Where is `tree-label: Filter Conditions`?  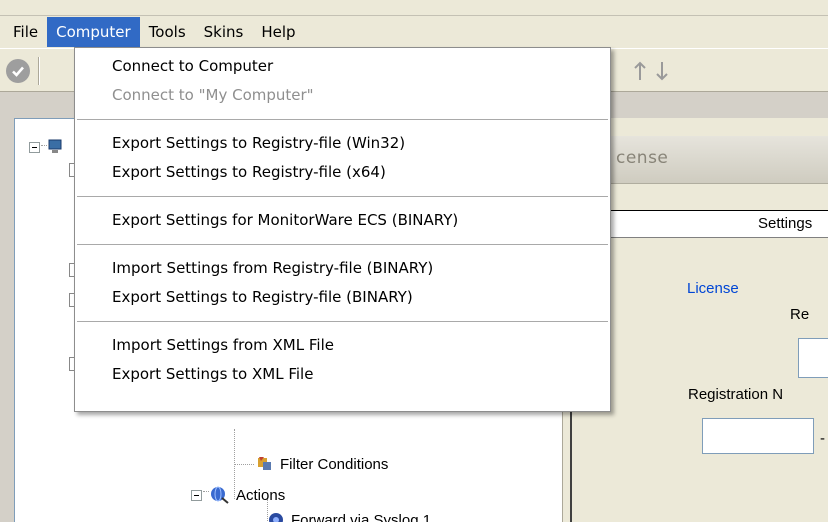 tree-label: Filter Conditions is located at coordinates (334, 464).